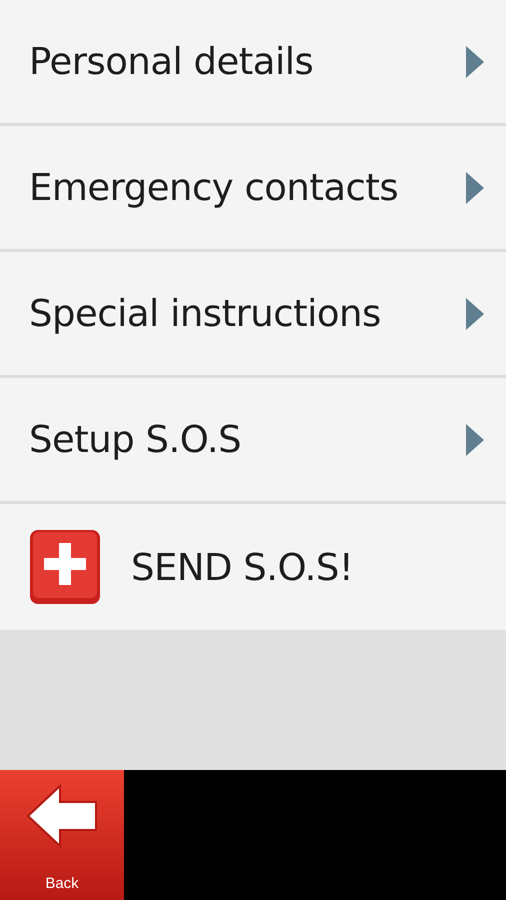 Image resolution: width=506 pixels, height=900 pixels. What do you see at coordinates (253, 315) in the screenshot?
I see `menu-item: Special instructions` at bounding box center [253, 315].